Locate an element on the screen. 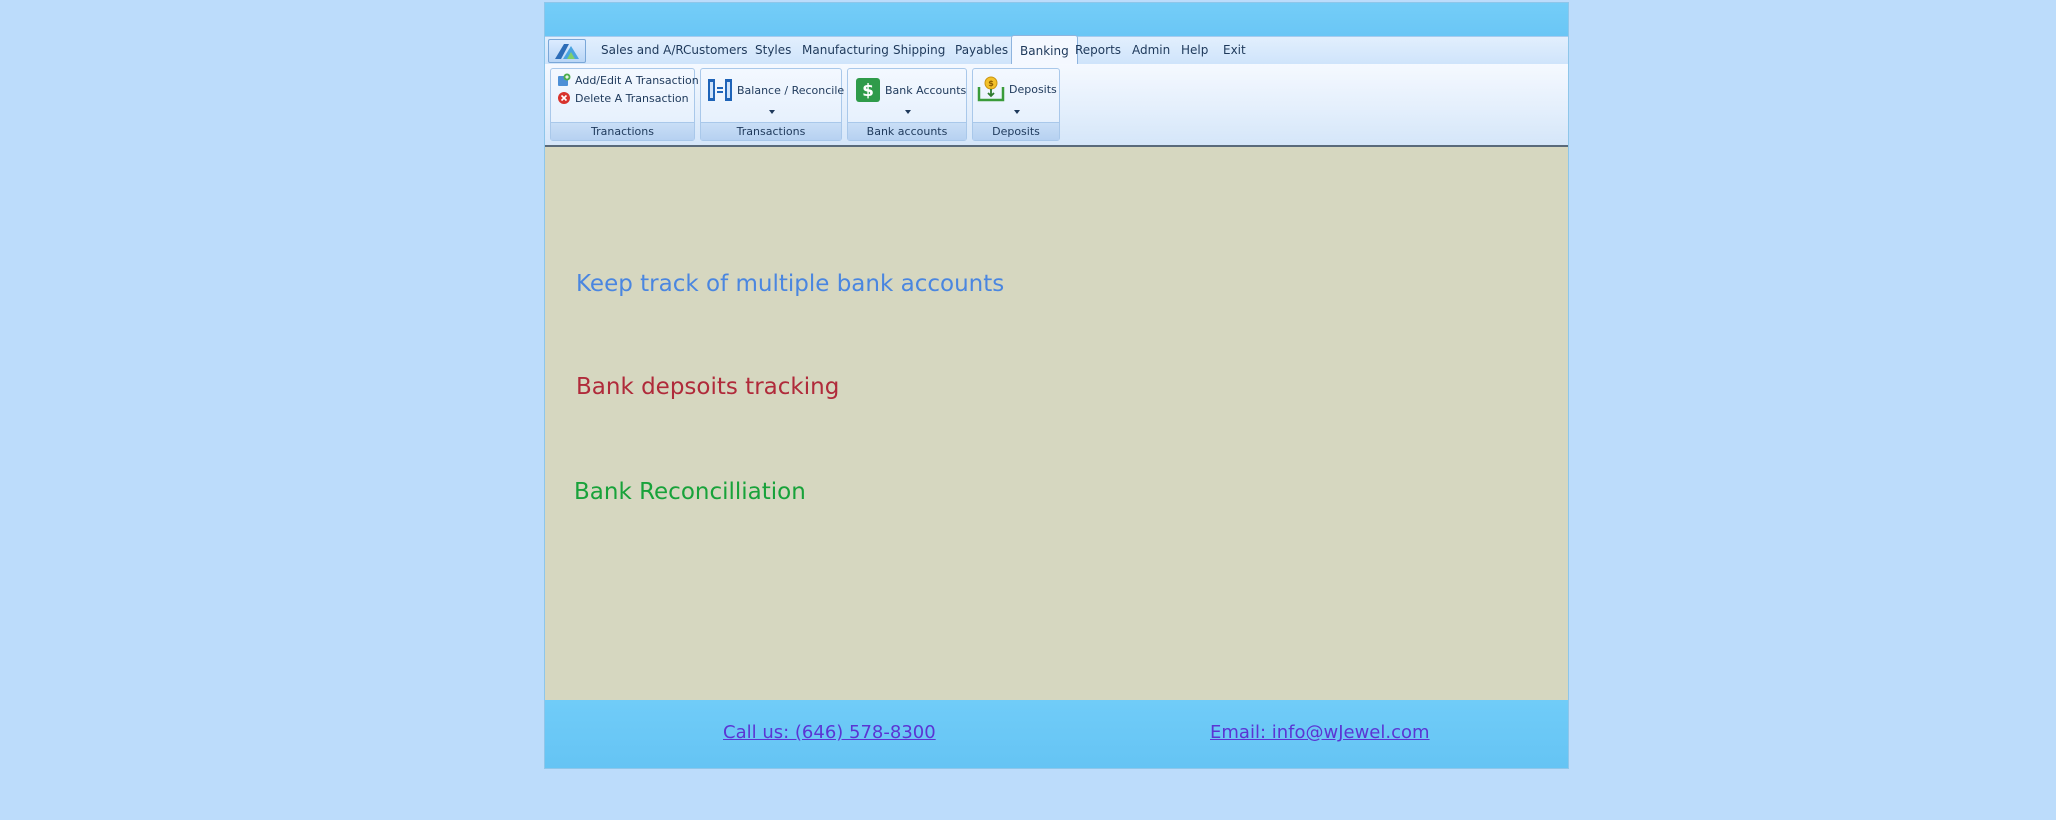 The width and height of the screenshot is (2056, 820). add-edit-transaction-label: Add/Edit A Transaction is located at coordinates (637, 80).